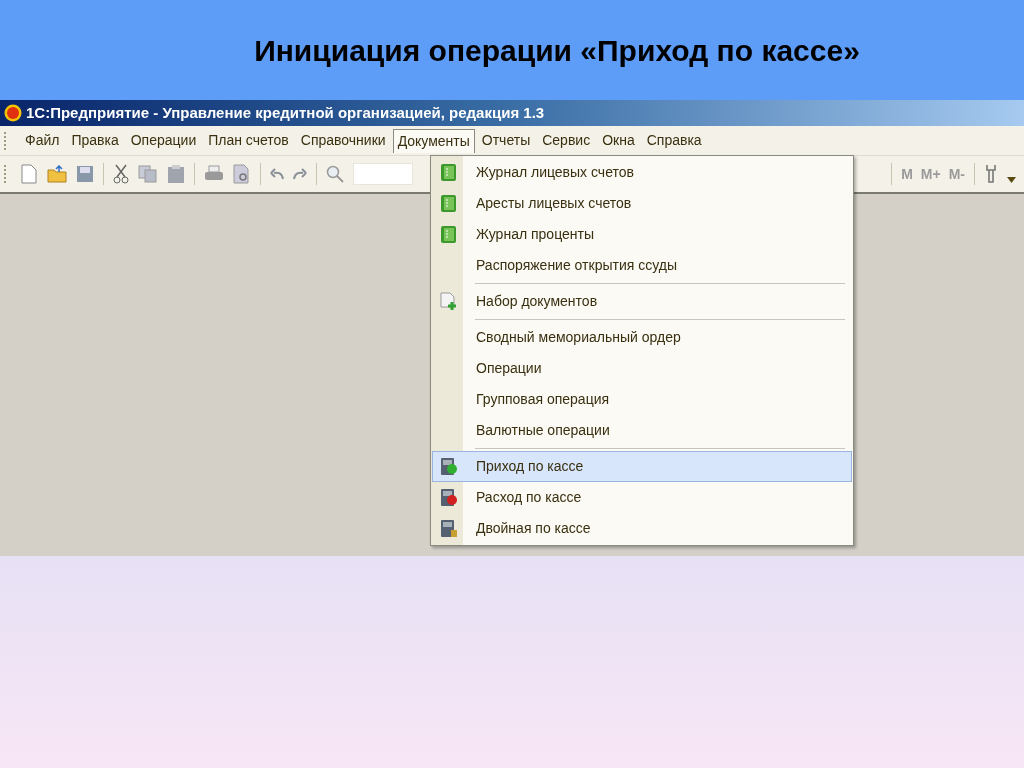 This screenshot has width=1024, height=768. I want to click on window-title: 1С:Предприятие - Управление кредитной организацией, редакция 1.3, so click(285, 112).